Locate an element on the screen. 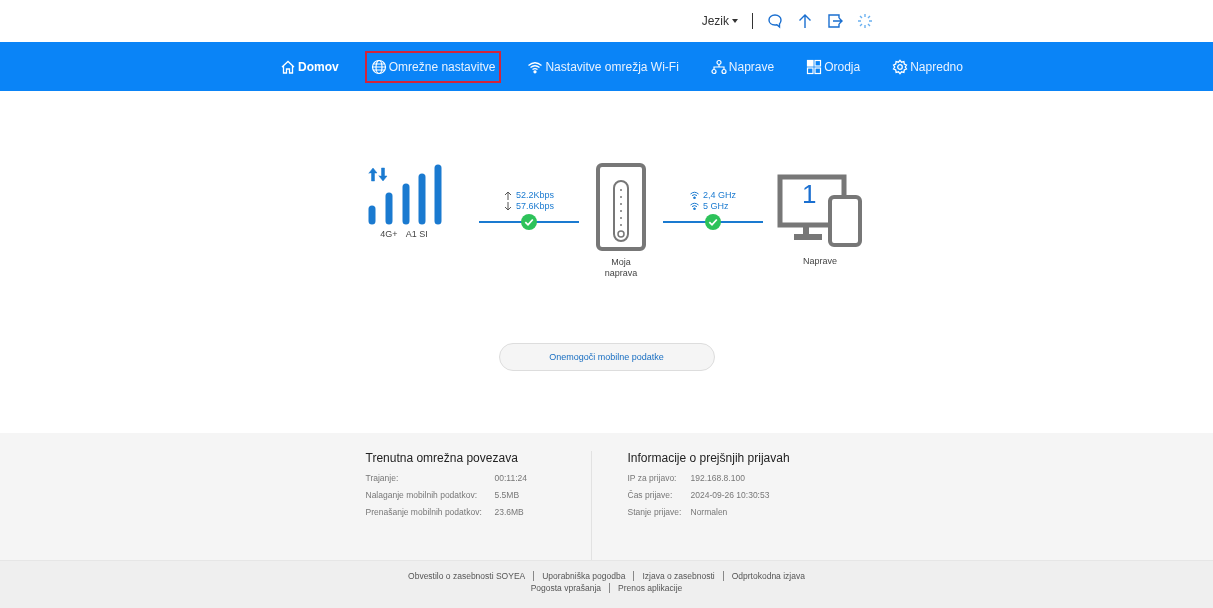  disable-mobile-data-button: Onemogoči mobilne podatke is located at coordinates (606, 357).